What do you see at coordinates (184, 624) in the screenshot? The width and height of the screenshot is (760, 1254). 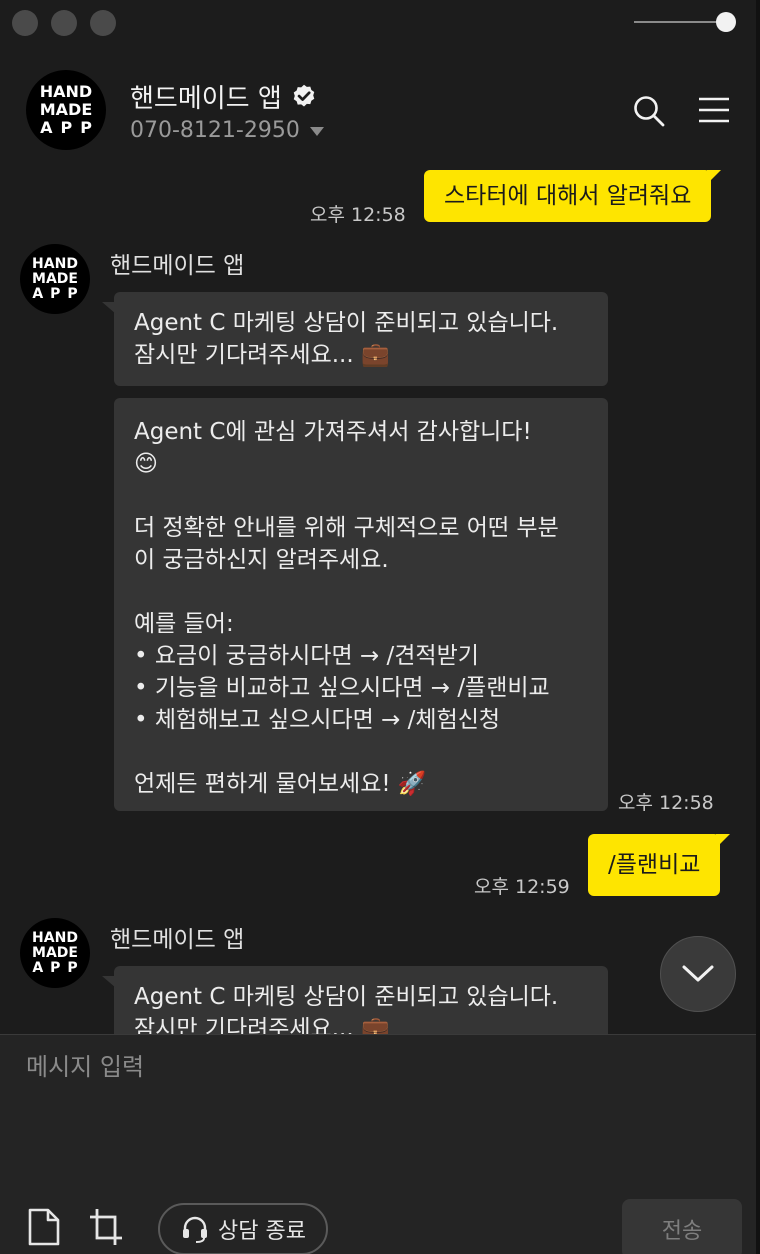 I see `message-line: 예를 들어:` at bounding box center [184, 624].